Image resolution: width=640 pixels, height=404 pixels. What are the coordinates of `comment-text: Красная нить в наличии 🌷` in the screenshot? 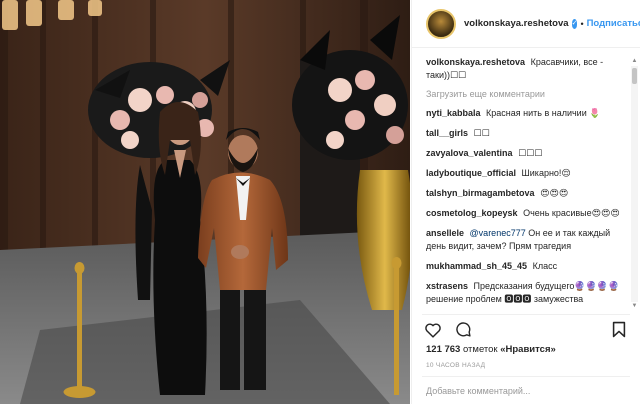 It's located at (543, 113).